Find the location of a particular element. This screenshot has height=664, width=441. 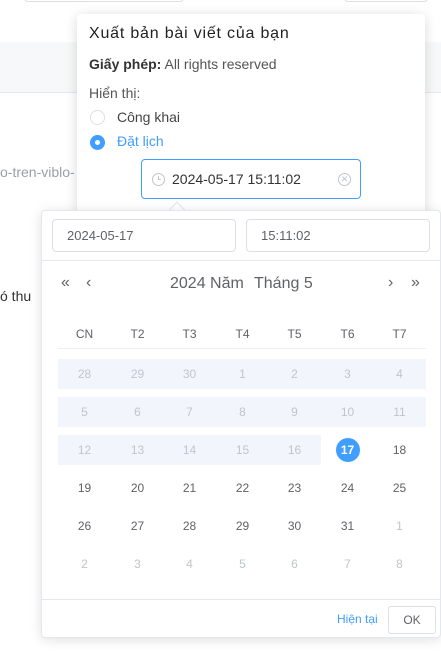

circle-close-icon: ✕ is located at coordinates (344, 179).